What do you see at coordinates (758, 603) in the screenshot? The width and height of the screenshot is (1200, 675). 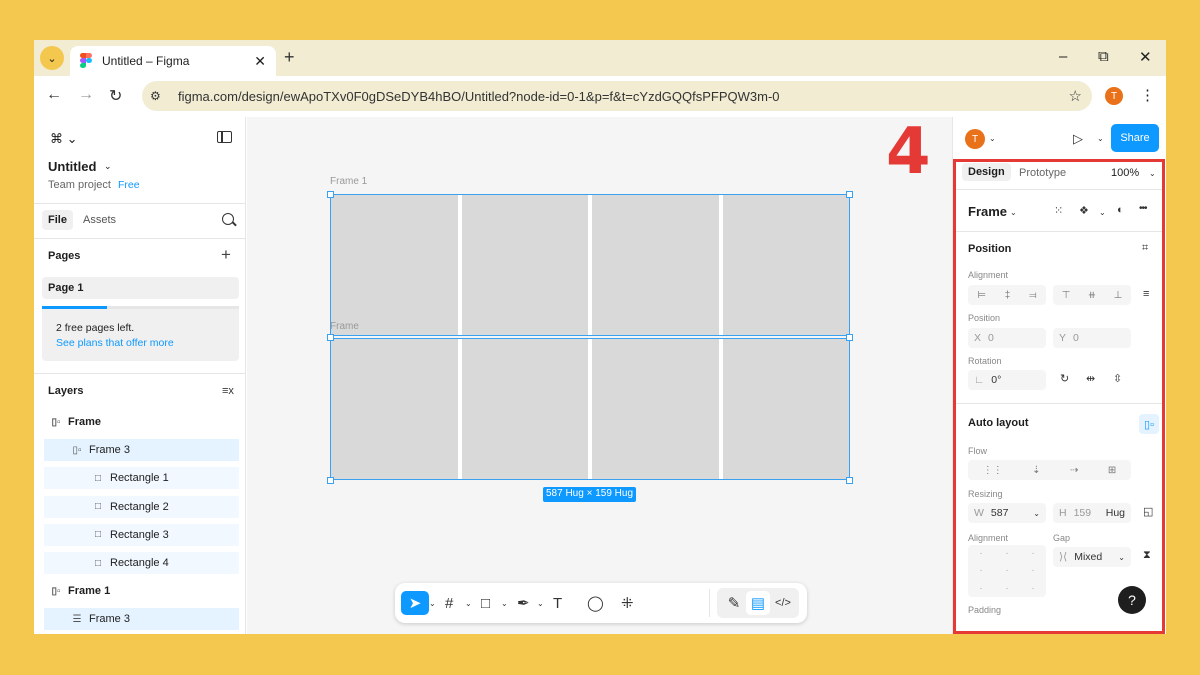 I see `design-mode-icon: ▤` at bounding box center [758, 603].